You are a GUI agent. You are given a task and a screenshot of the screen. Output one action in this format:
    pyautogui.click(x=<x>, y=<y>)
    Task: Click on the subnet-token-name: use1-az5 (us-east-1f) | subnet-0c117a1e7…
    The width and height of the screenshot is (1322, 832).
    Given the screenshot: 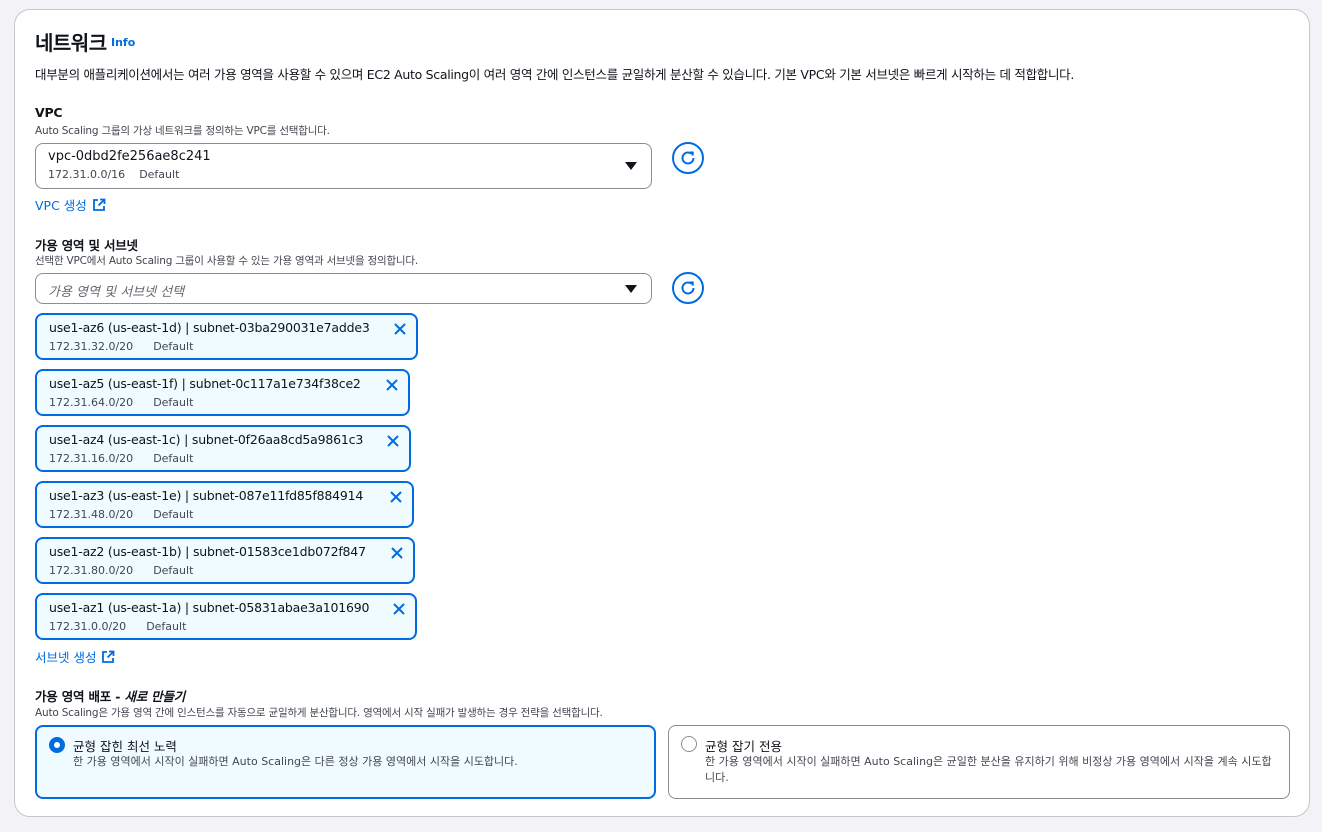 What is the action you would take?
    pyautogui.click(x=205, y=383)
    